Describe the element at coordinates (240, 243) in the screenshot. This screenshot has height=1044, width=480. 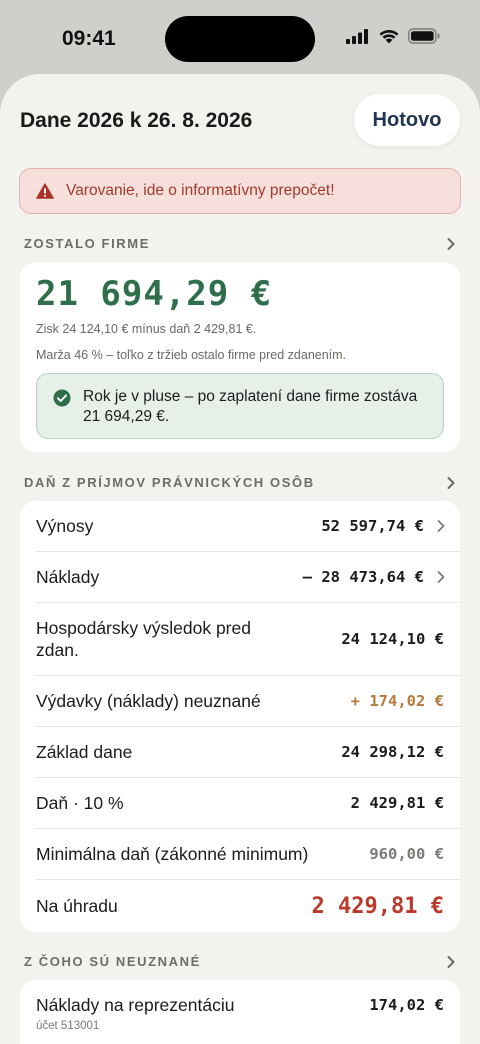
I see `section-remaining-header: ZOSTALO FIRME` at that location.